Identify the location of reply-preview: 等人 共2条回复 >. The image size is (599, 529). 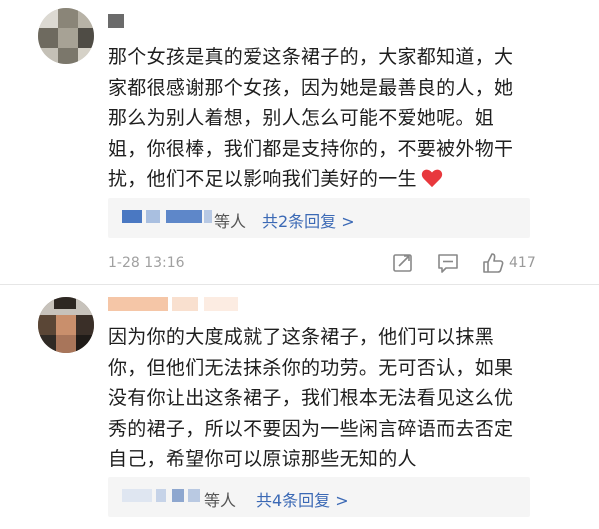
(319, 218).